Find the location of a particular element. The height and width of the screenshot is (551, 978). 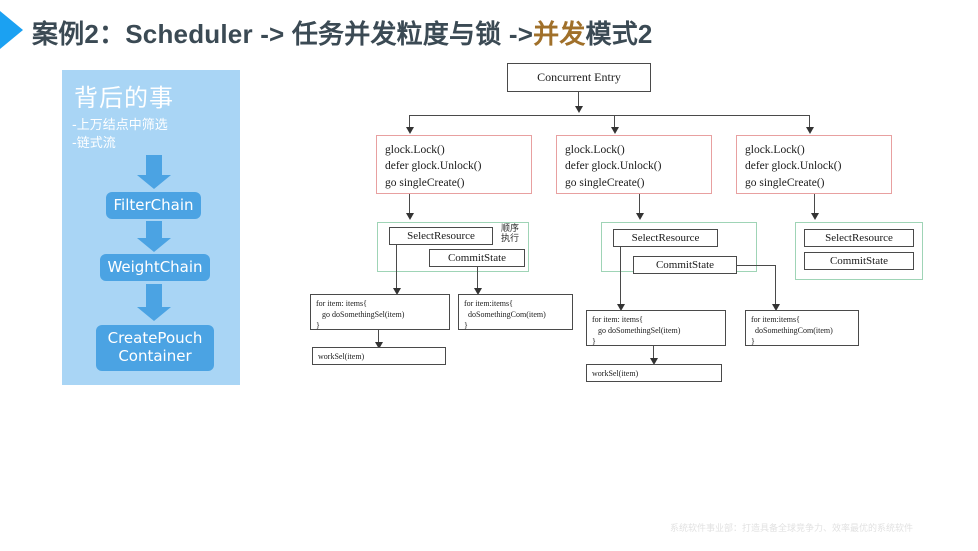

sequential-execution-note: 顺序 执行 is located at coordinates (510, 234).